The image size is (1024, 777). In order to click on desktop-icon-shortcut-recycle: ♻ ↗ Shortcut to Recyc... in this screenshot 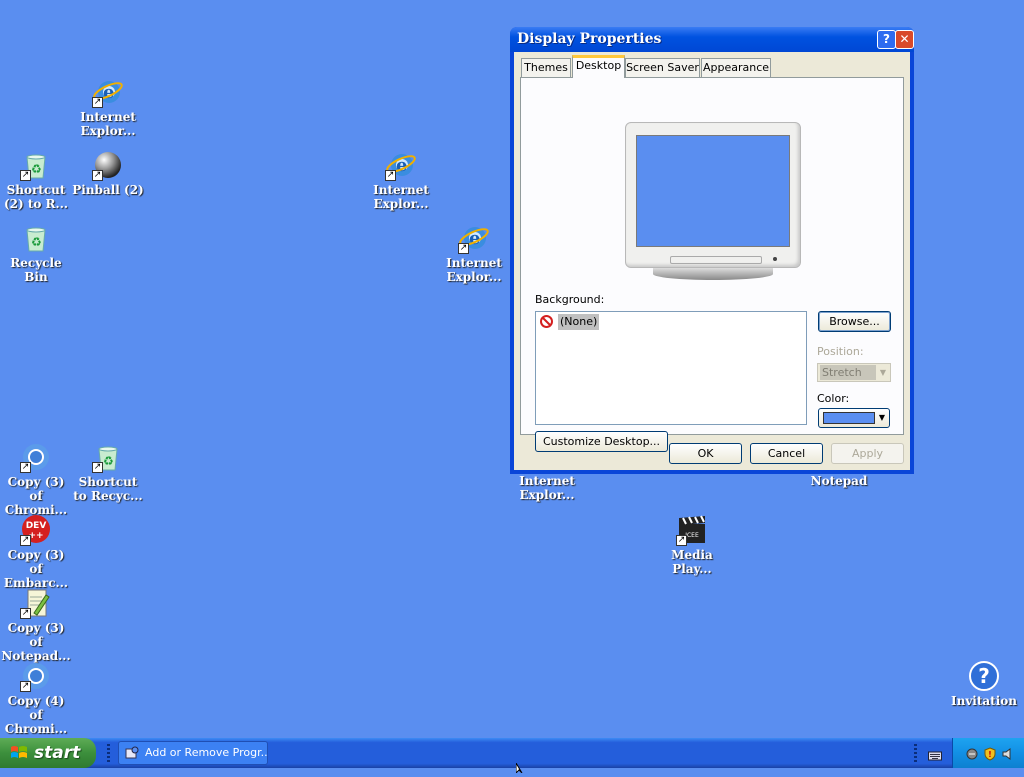, I will do `click(108, 472)`.